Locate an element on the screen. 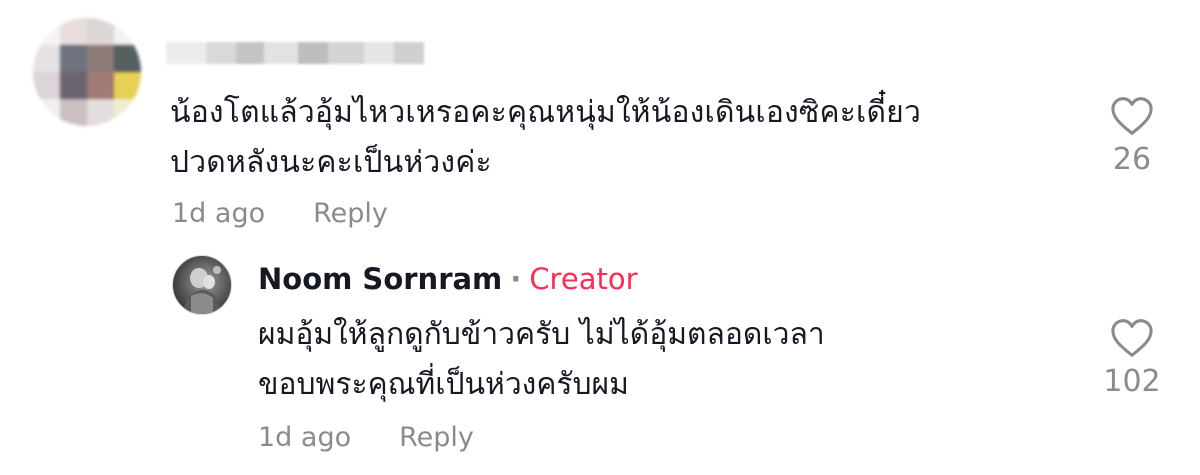 This screenshot has height=475, width=1200. reply-meta: 1d ago Reply is located at coordinates (366, 437).